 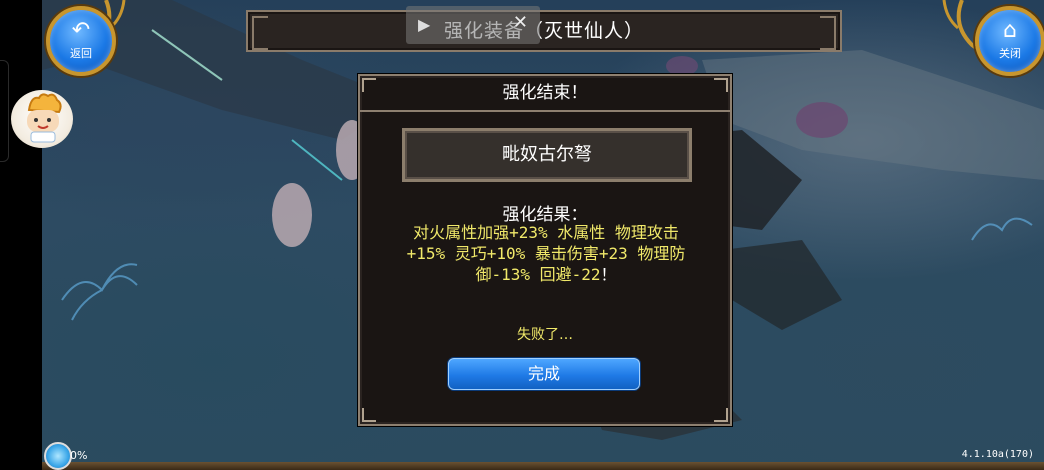 I want to click on done-button: 完成, so click(x=544, y=374).